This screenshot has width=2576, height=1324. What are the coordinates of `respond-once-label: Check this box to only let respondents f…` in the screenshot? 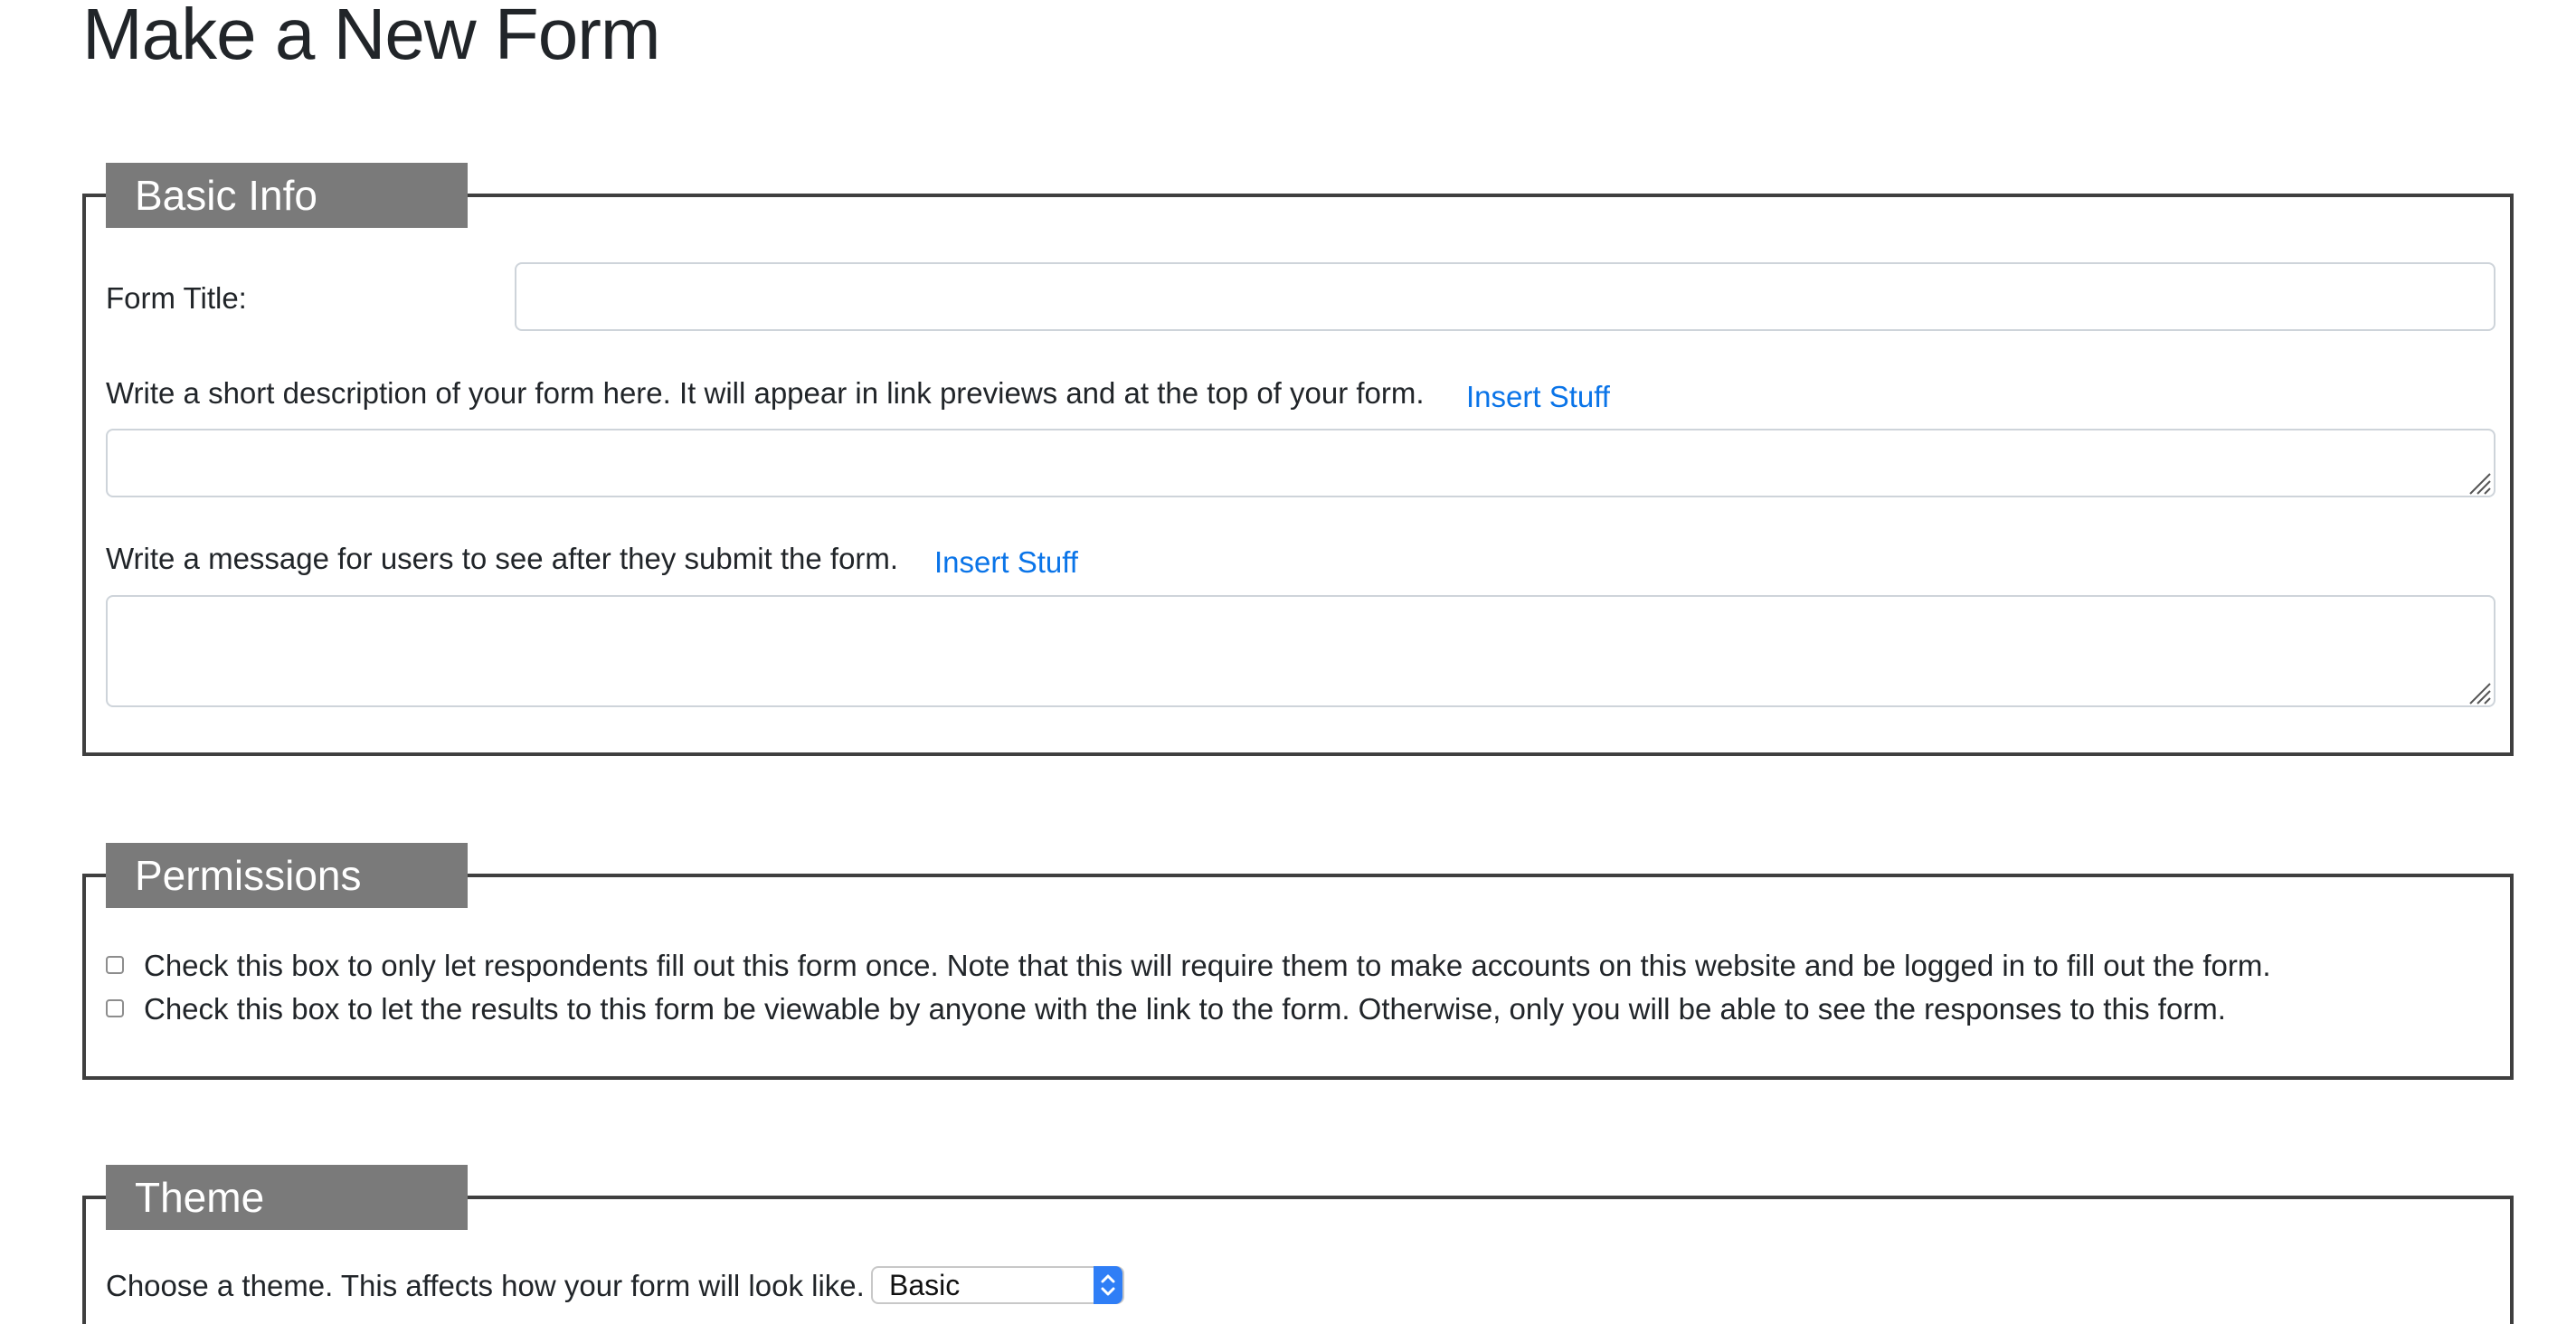 It's located at (1207, 965).